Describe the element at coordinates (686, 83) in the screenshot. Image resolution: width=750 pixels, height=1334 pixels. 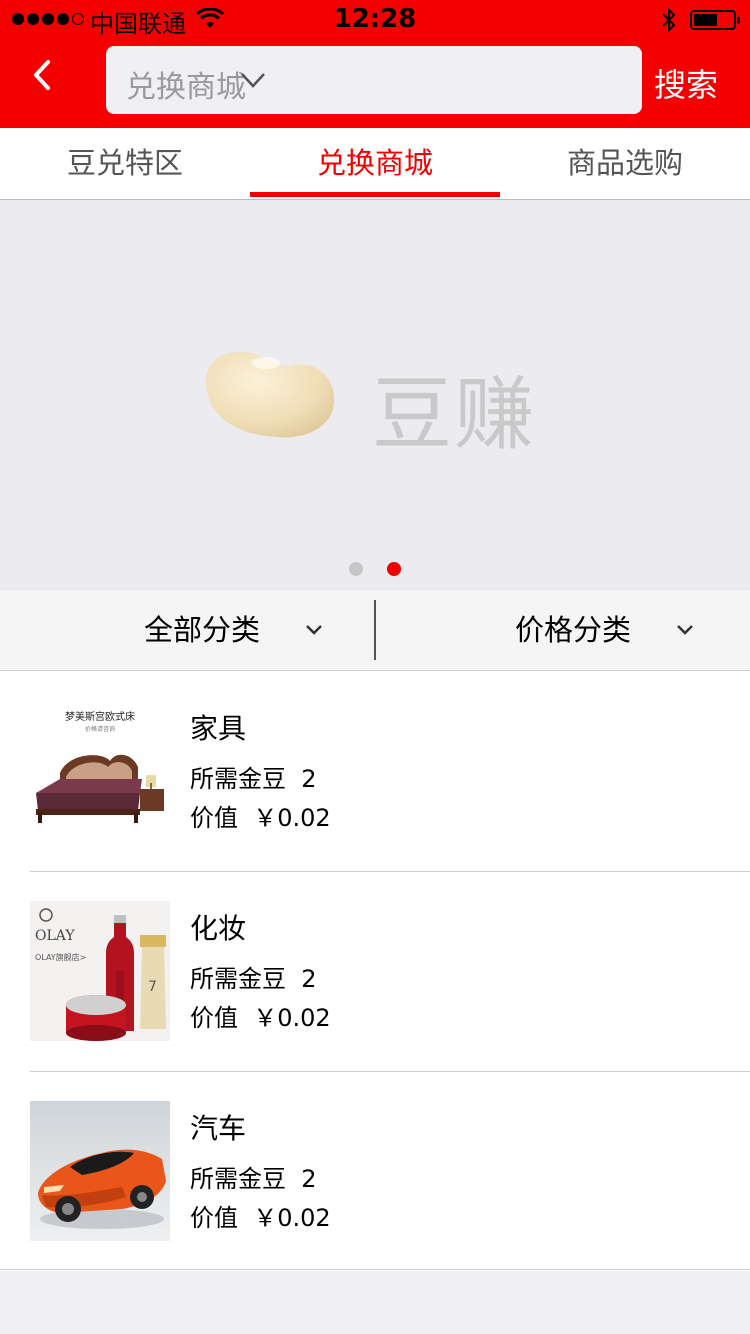
I see `search-button: 搜索` at that location.